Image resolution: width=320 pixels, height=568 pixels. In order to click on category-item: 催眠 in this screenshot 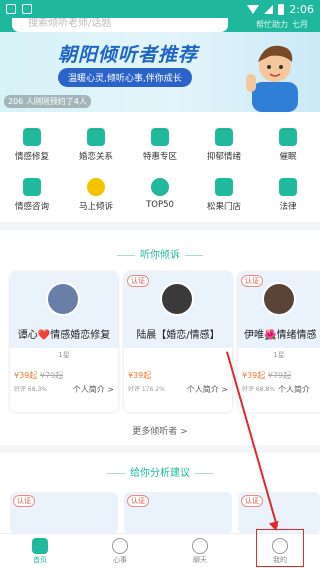, I will do `click(288, 145)`.